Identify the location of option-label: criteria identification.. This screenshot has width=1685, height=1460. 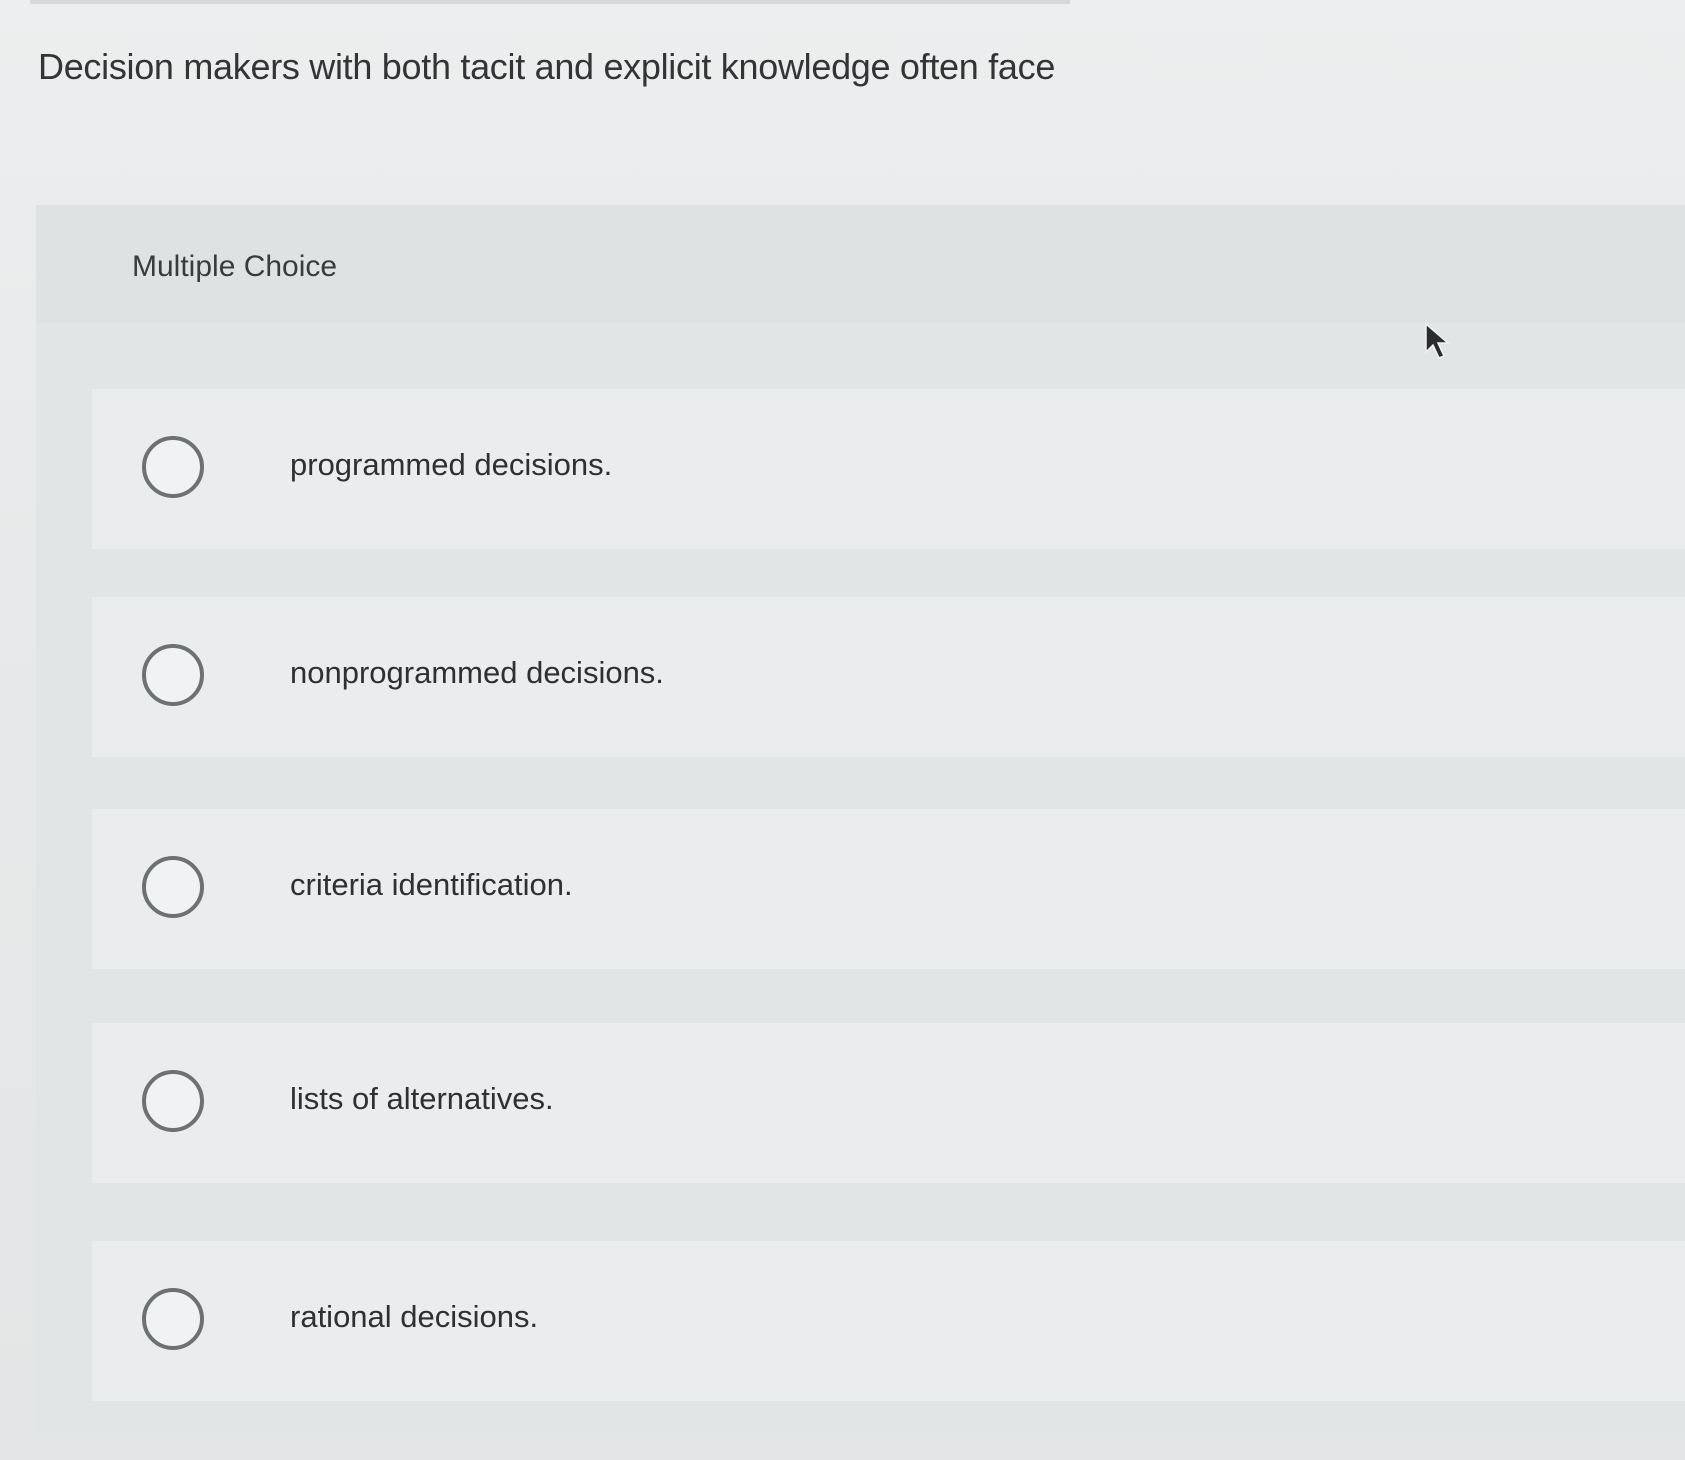
(431, 884).